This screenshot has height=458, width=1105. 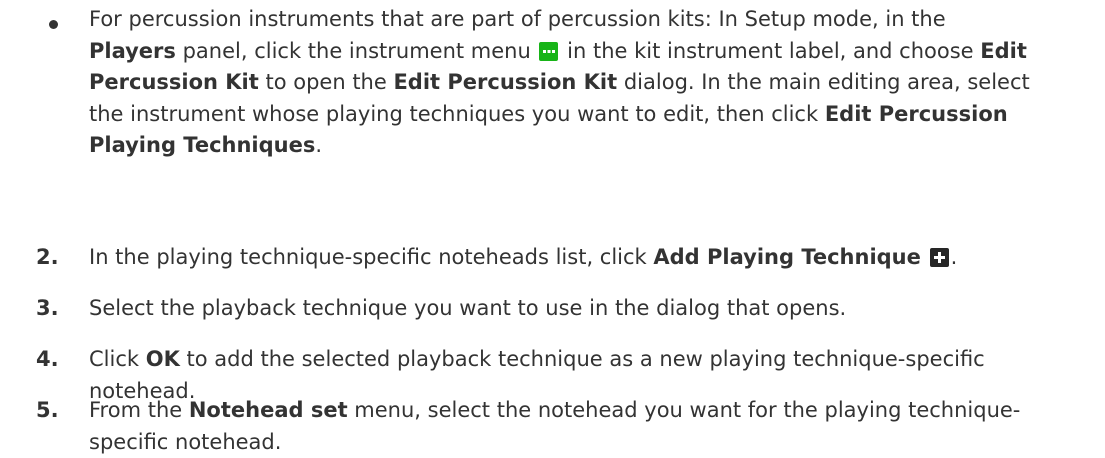 I want to click on ok-label: OK, so click(x=162, y=359).